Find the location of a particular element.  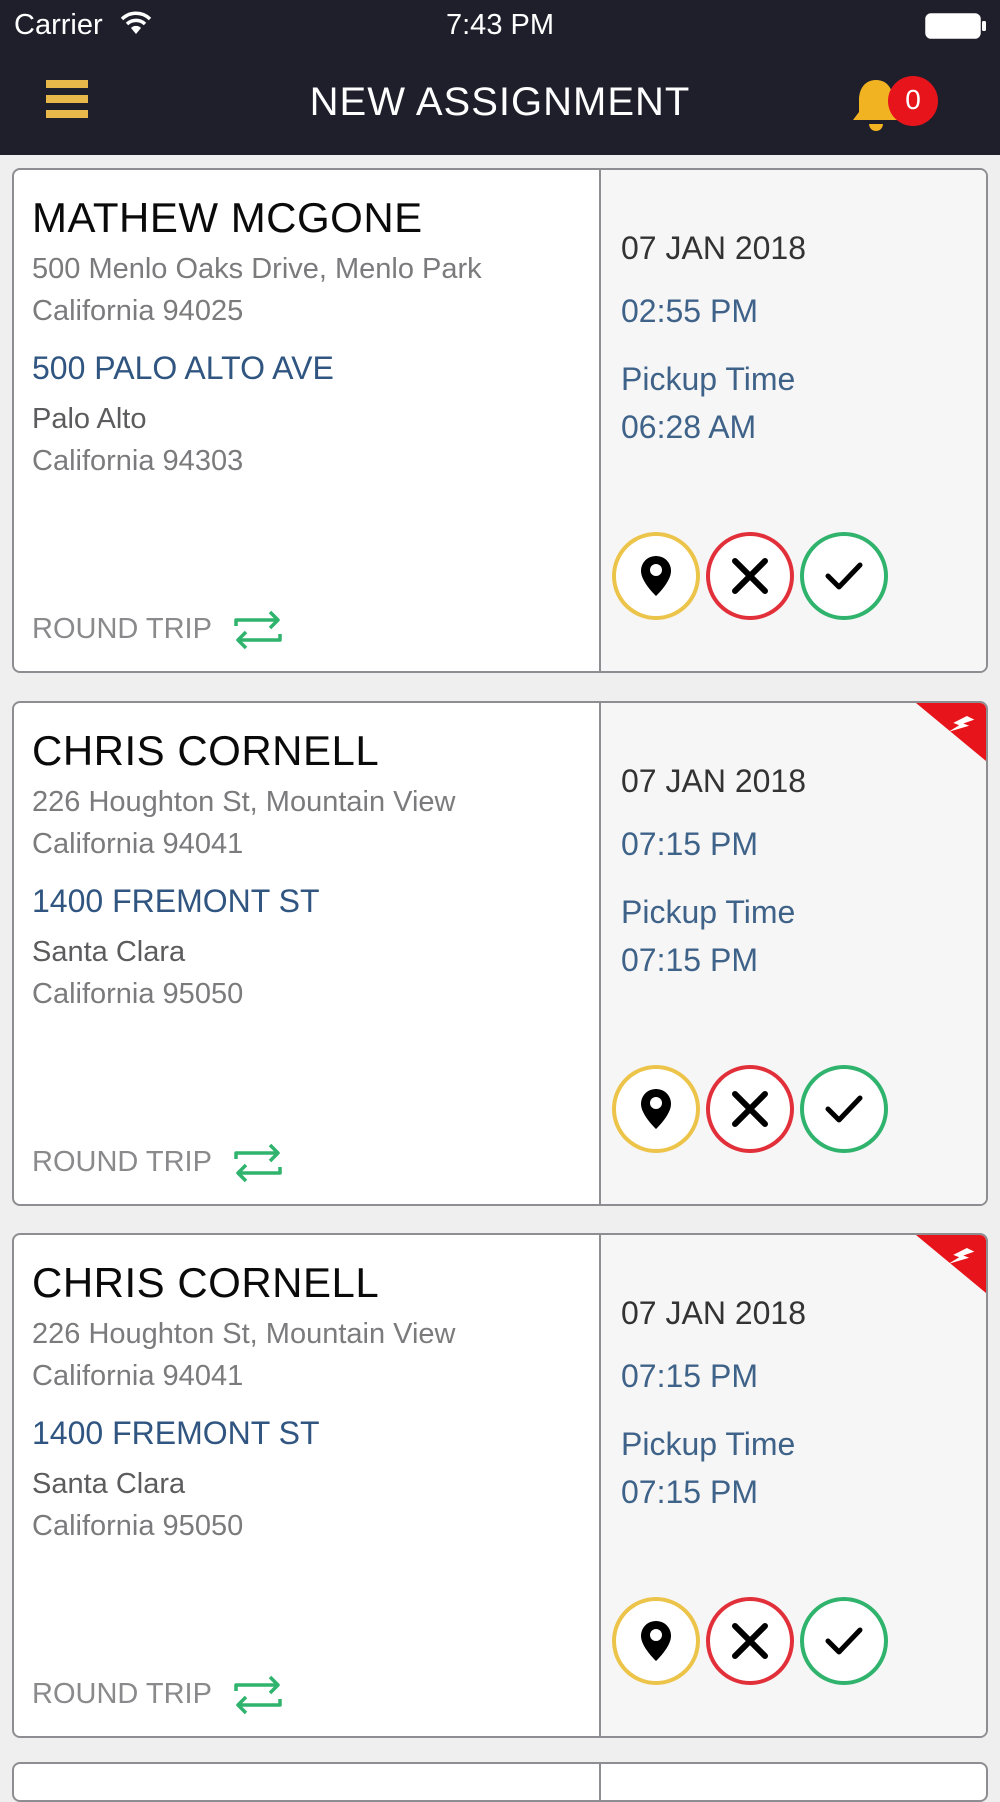

battery-icon is located at coordinates (955, 26).